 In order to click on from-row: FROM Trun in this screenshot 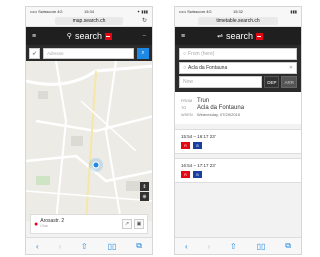, I will do `click(238, 101)`.